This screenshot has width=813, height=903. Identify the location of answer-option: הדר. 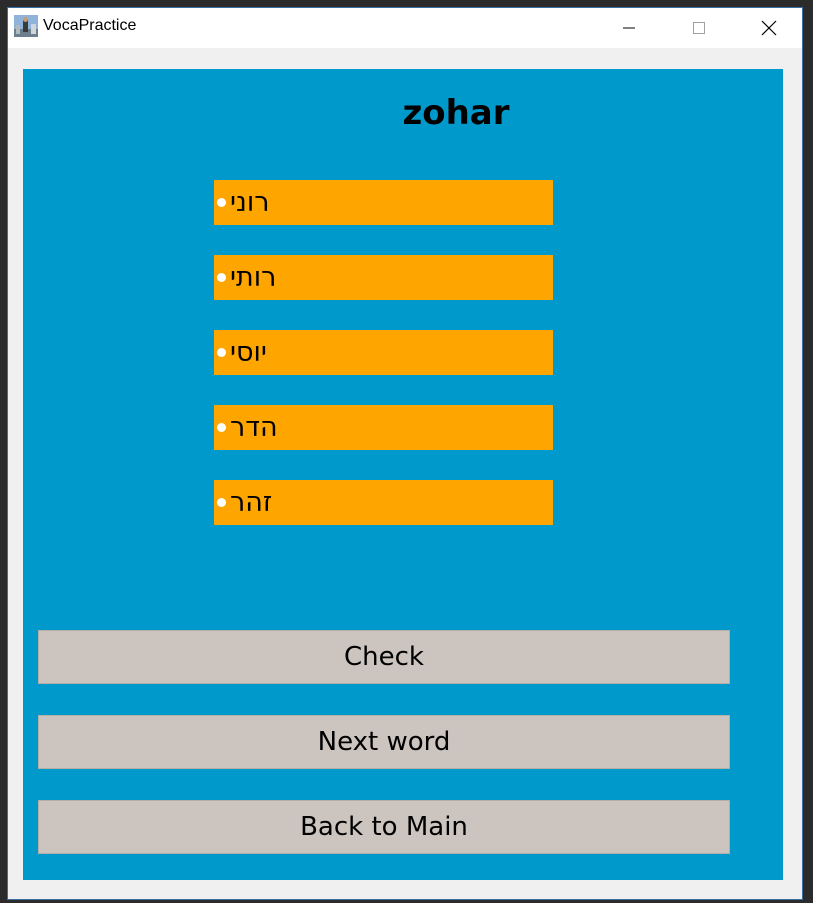
(383, 427).